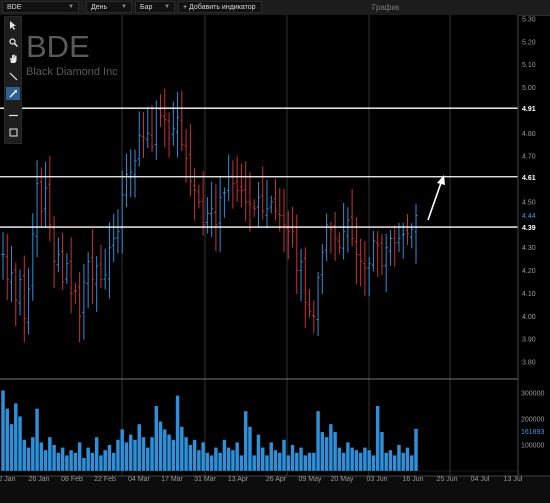 The width and height of the screenshot is (550, 503). Describe the element at coordinates (13, 76) in the screenshot. I see `line-icon` at that location.